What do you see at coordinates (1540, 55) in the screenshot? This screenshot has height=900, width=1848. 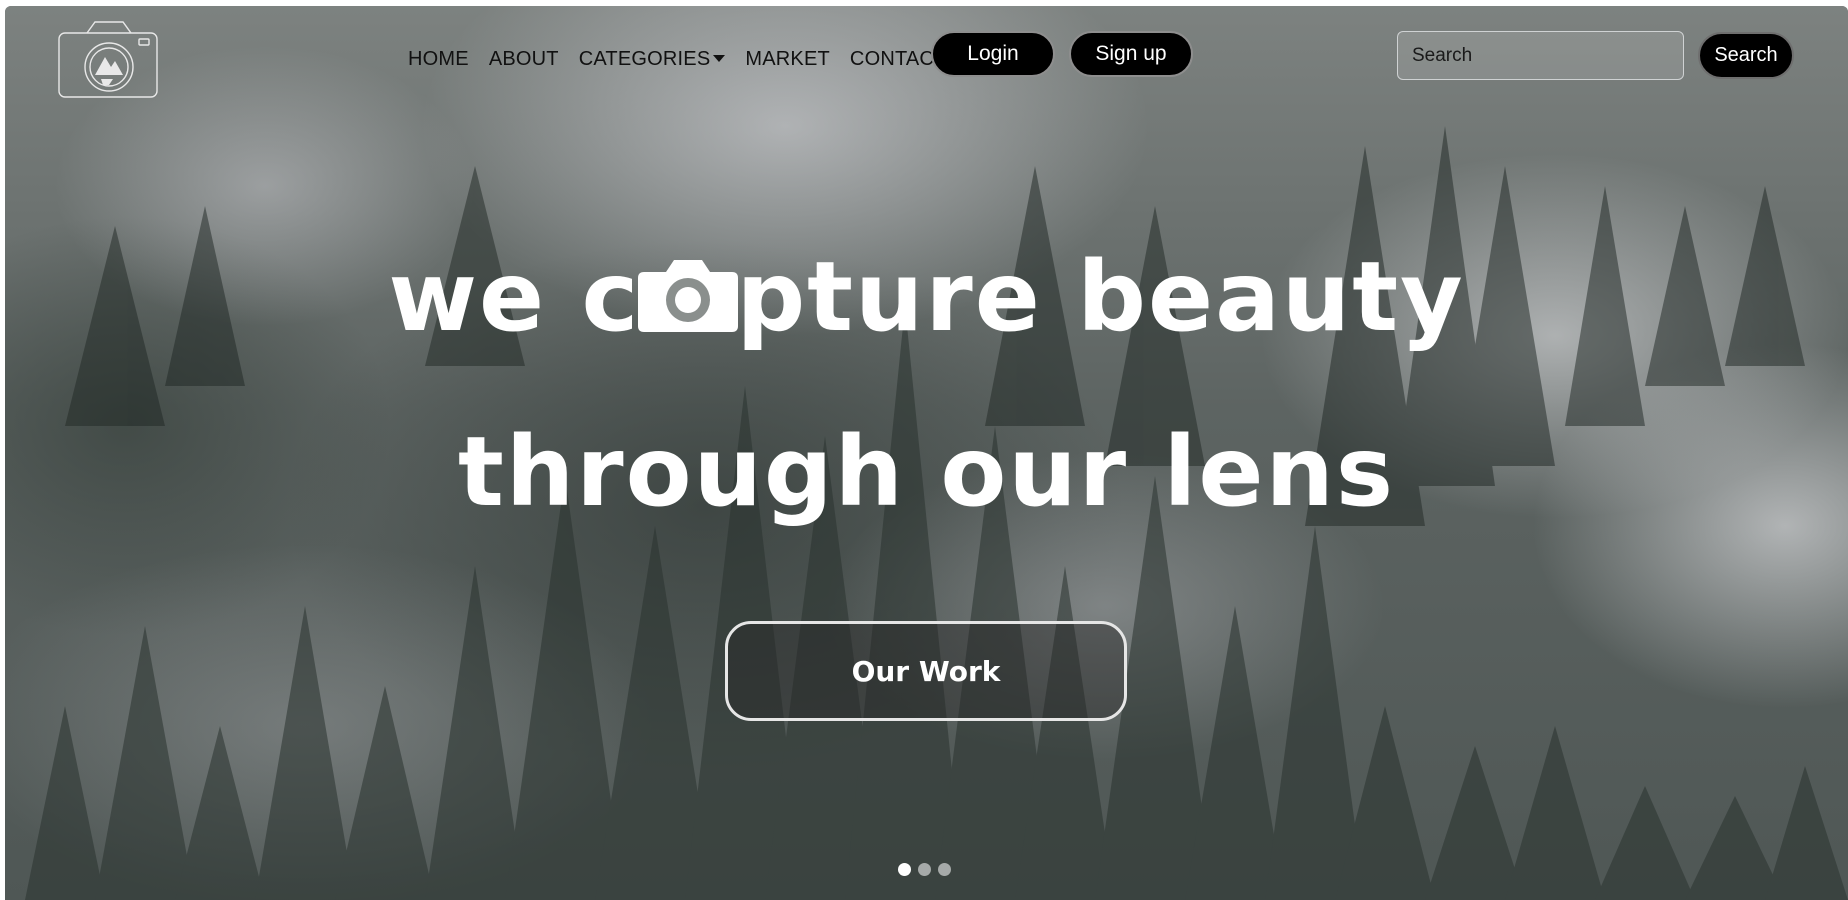 I see `search-input` at bounding box center [1540, 55].